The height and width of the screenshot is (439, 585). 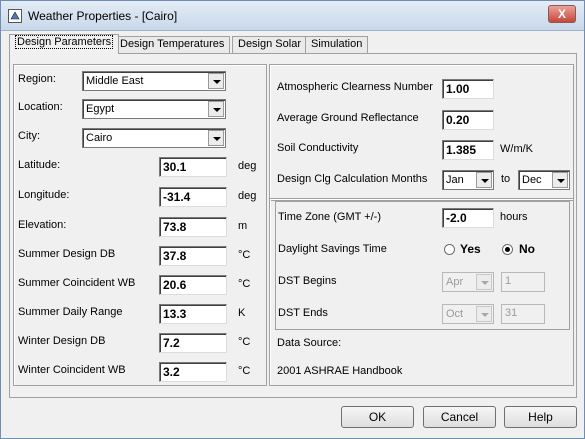 What do you see at coordinates (468, 180) in the screenshot?
I see `clg-start-month-dropdown: Jan` at bounding box center [468, 180].